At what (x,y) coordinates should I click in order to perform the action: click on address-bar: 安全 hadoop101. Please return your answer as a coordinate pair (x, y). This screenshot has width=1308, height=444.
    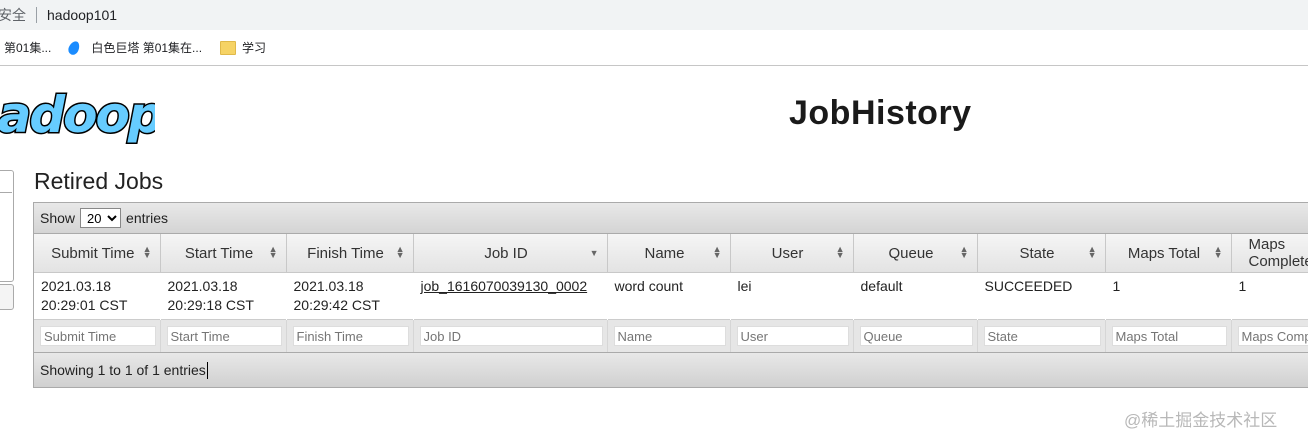
    Looking at the image, I should click on (654, 15).